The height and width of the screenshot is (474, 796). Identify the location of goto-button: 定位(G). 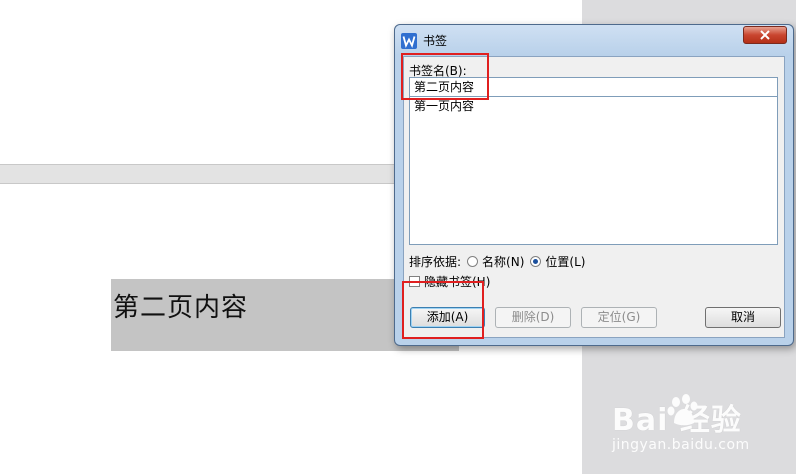
(619, 317).